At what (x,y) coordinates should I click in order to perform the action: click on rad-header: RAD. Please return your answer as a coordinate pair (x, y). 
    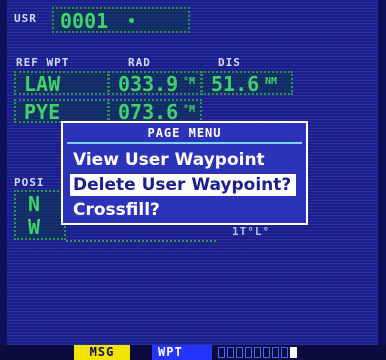
    Looking at the image, I should click on (139, 62).